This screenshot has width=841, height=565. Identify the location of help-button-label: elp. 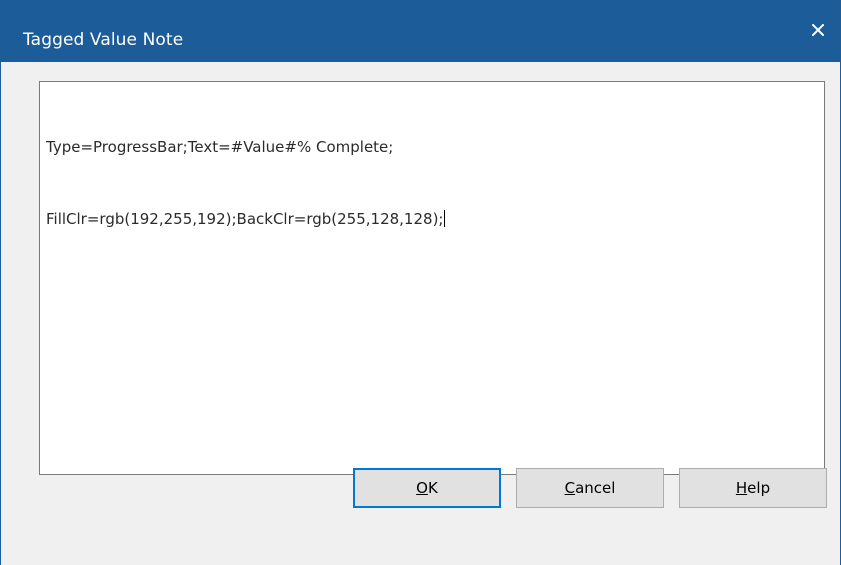
(759, 488).